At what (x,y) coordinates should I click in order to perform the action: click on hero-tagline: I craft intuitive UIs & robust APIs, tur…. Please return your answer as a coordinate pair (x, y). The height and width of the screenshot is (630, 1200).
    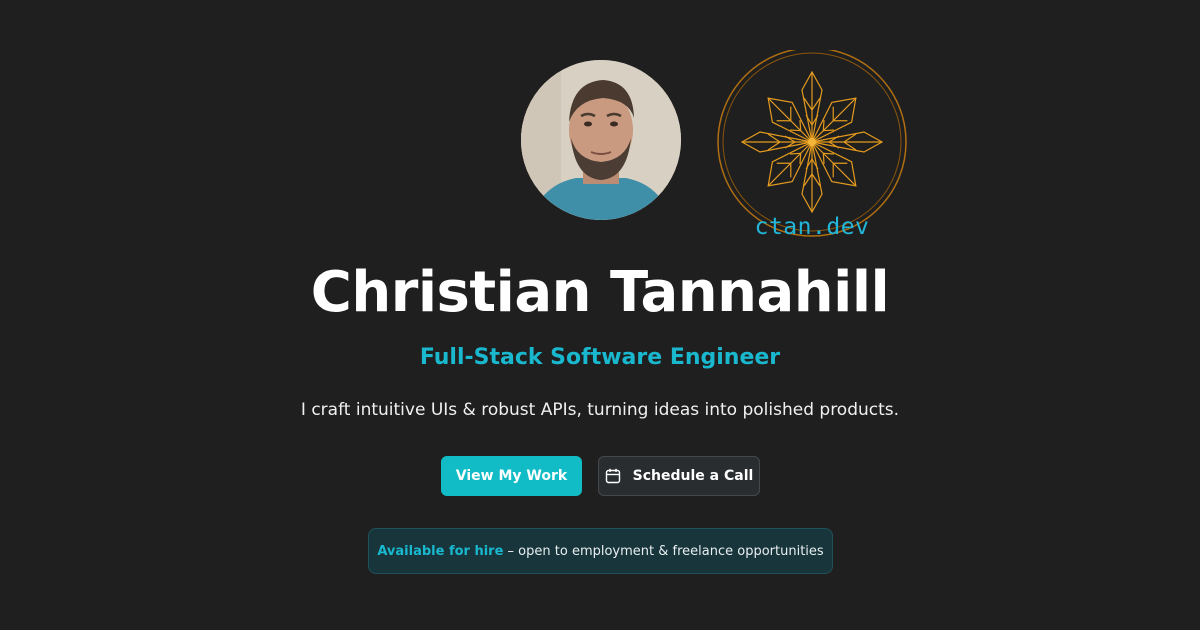
    Looking at the image, I should click on (600, 410).